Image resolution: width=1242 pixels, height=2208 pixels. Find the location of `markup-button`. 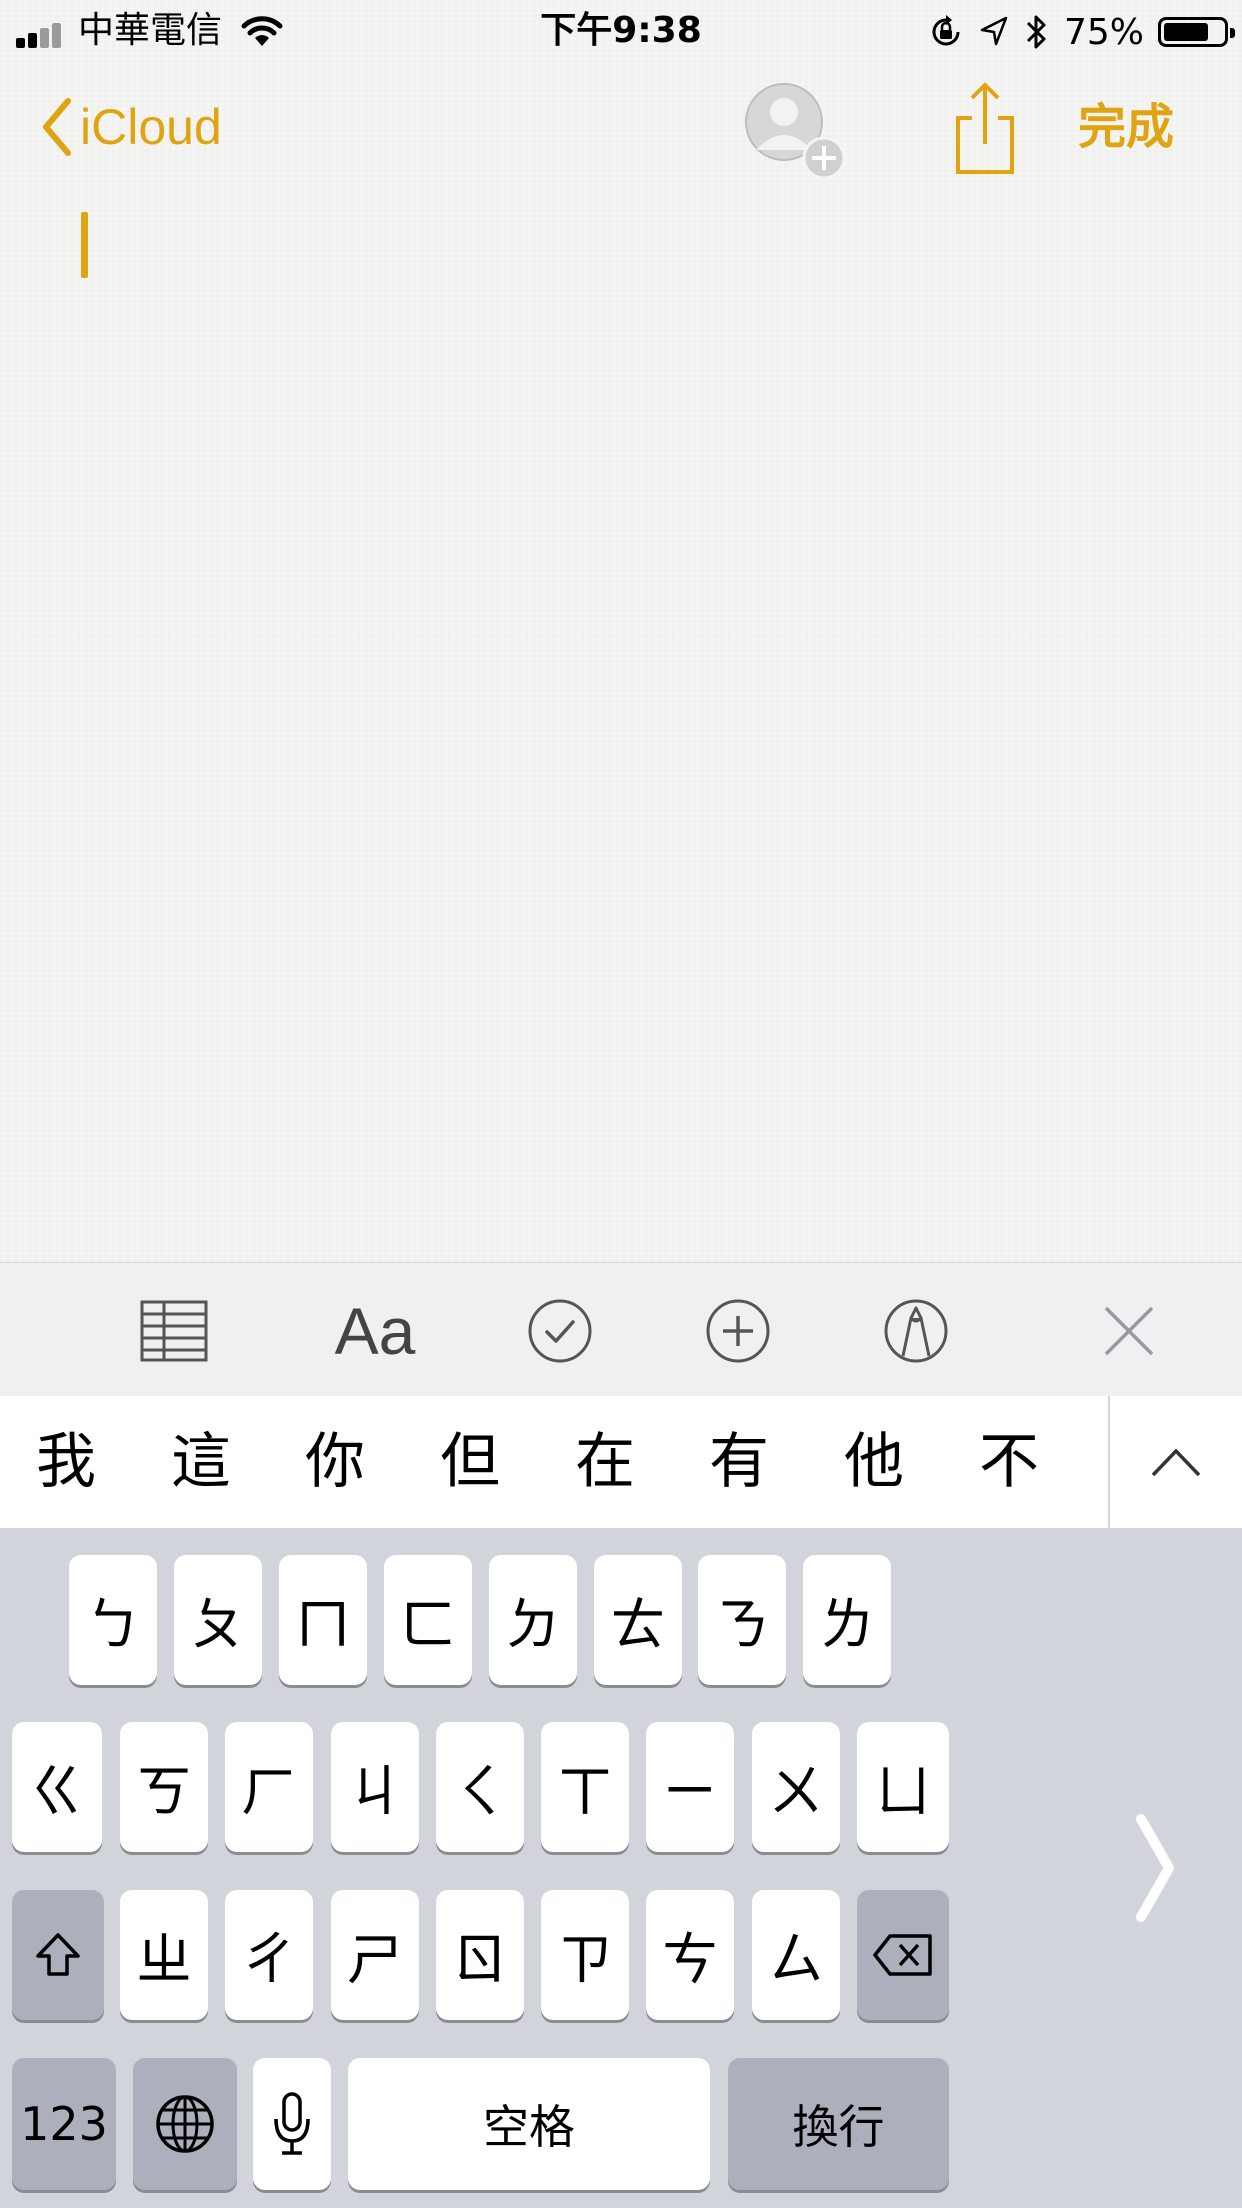

markup-button is located at coordinates (916, 1331).